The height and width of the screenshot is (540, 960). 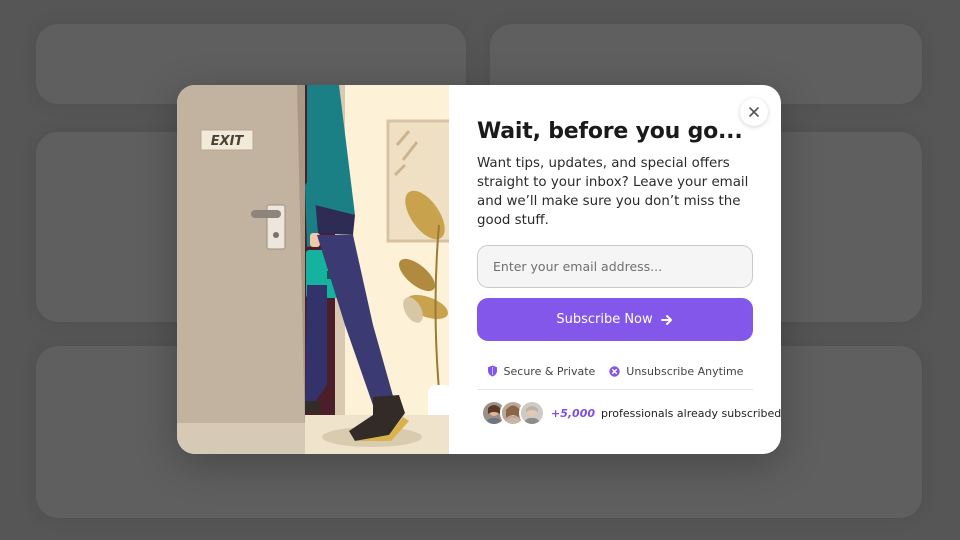 I want to click on social-proof-text: professionals already subscribed, so click(x=691, y=413).